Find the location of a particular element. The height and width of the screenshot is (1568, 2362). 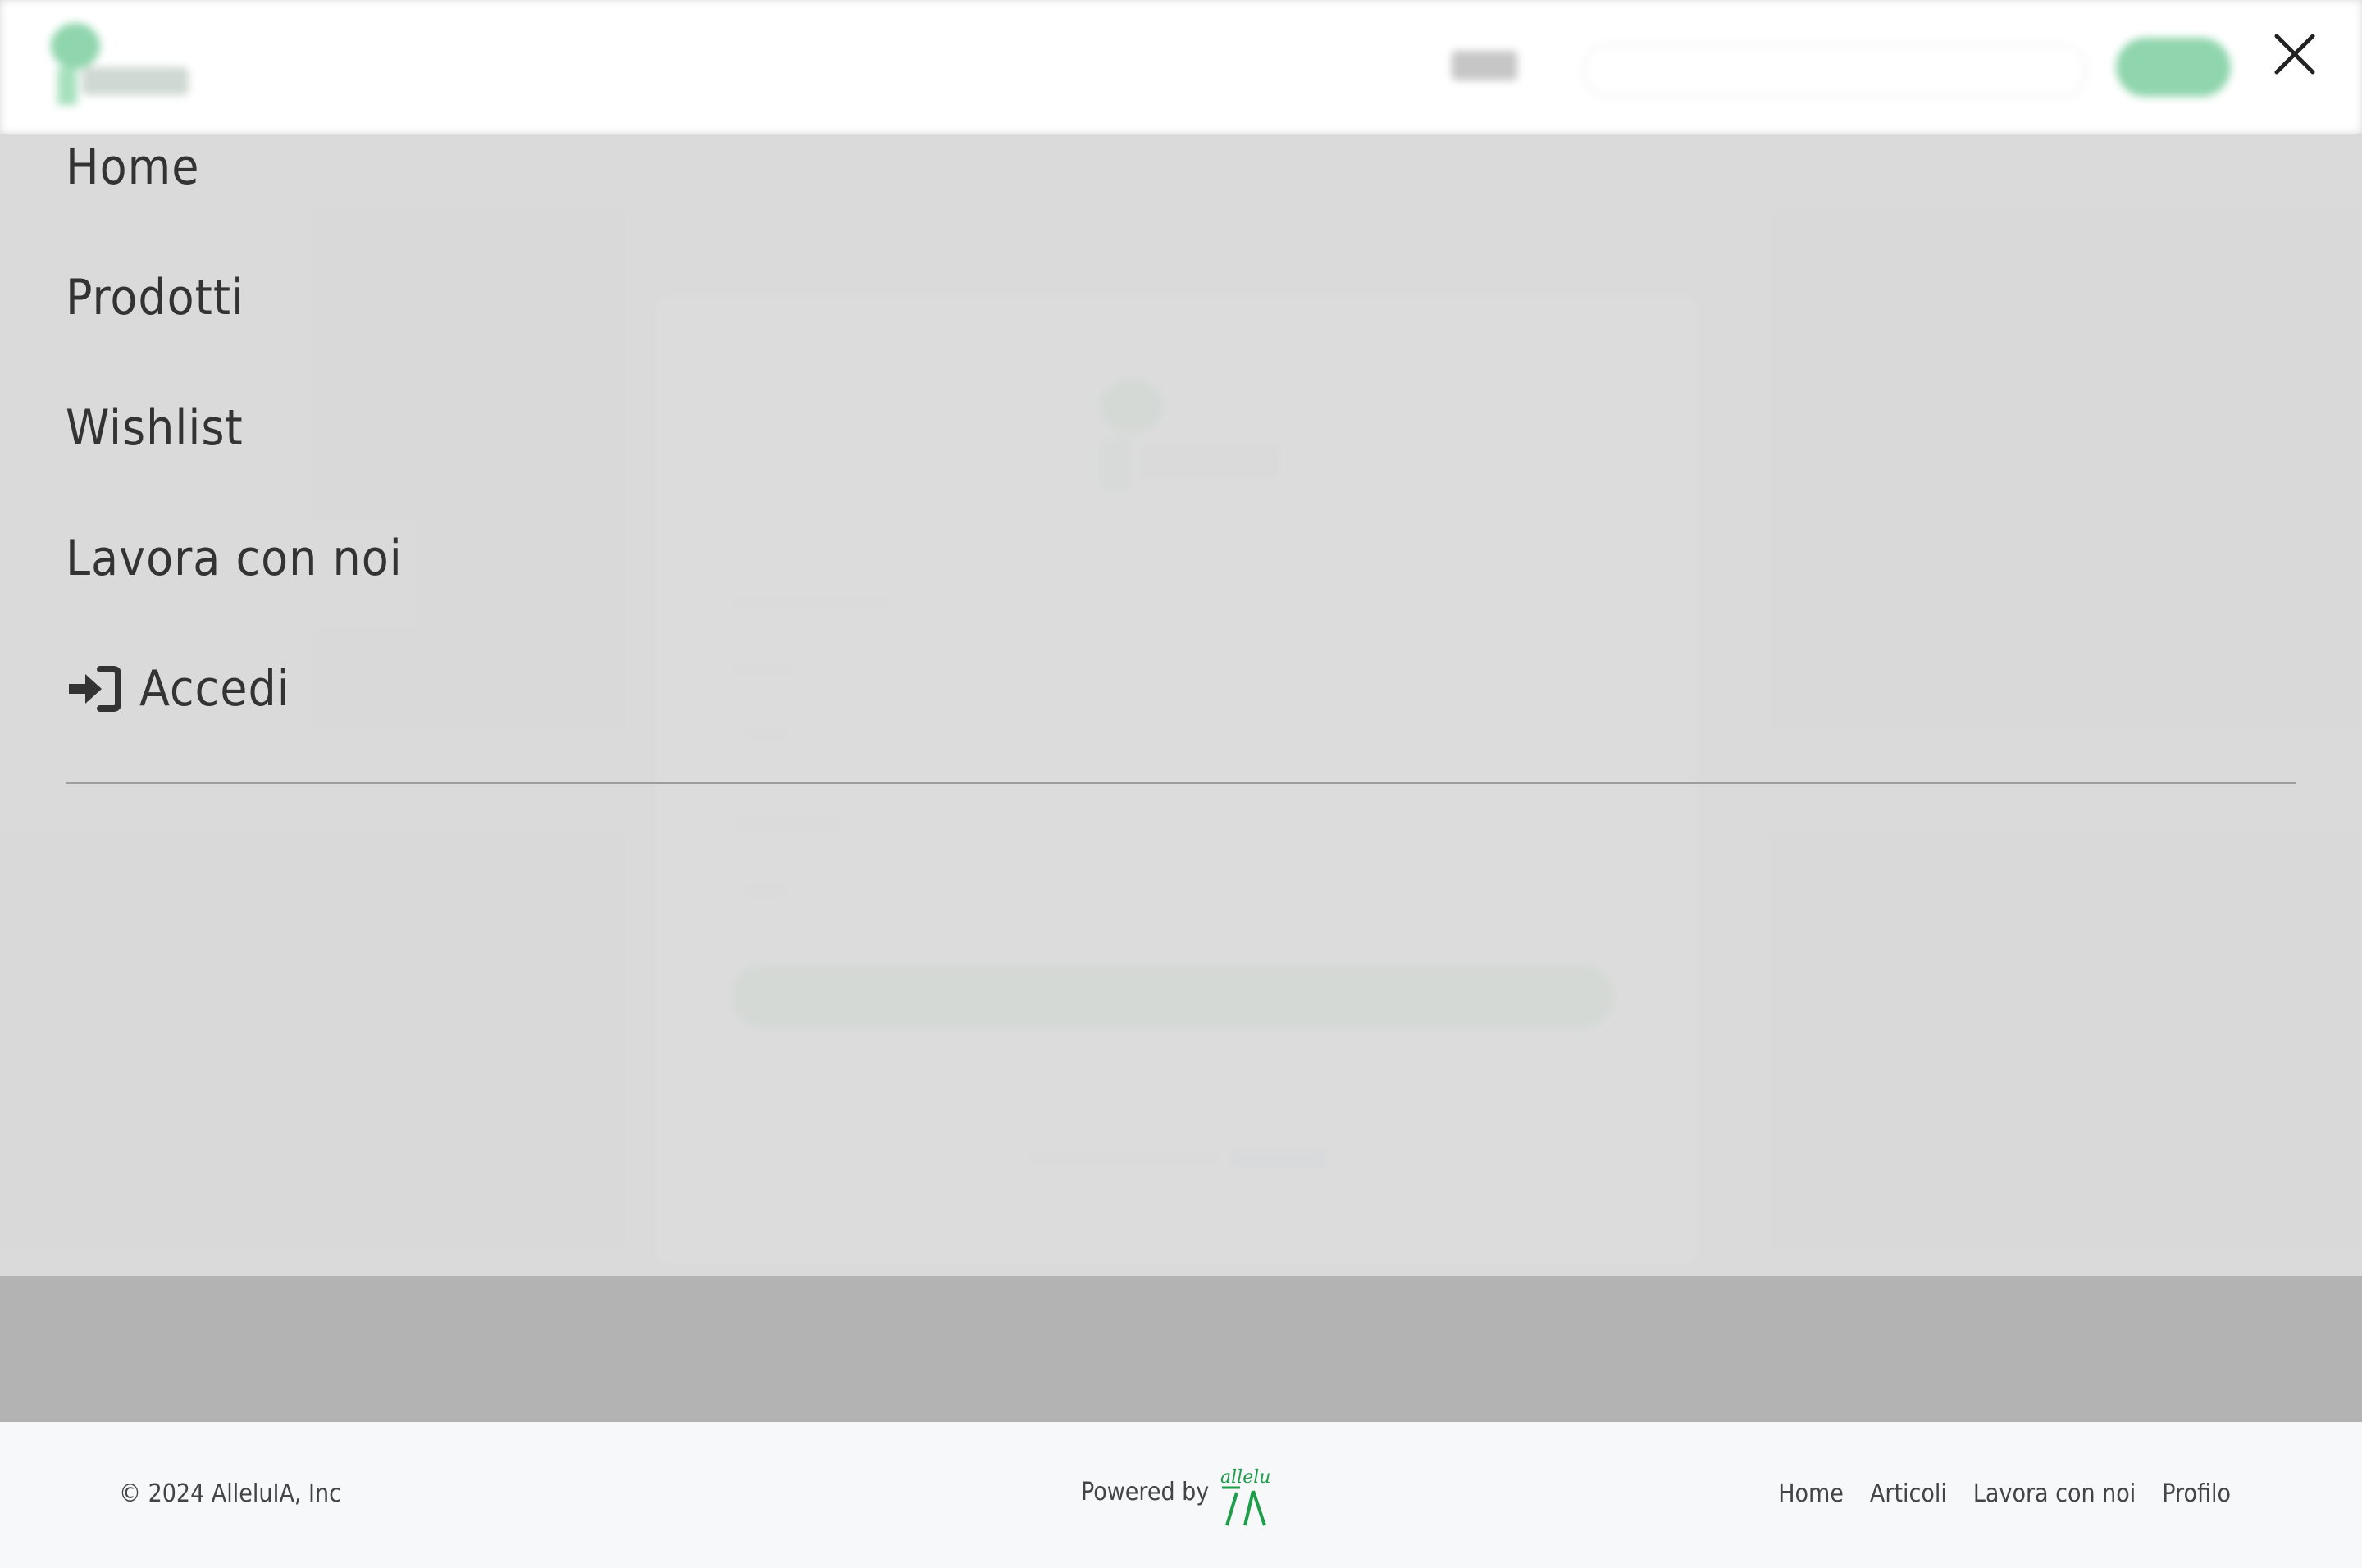

menu-item-label: Wishlist is located at coordinates (155, 428).